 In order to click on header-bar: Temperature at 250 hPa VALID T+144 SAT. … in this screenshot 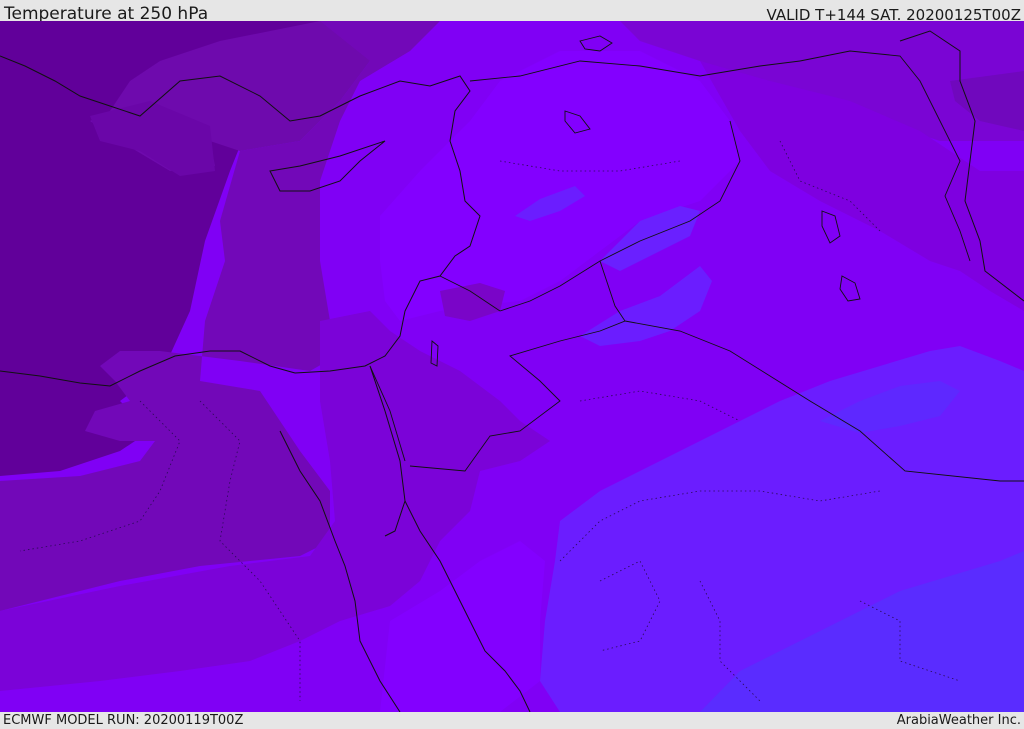, I will do `click(512, 12)`.